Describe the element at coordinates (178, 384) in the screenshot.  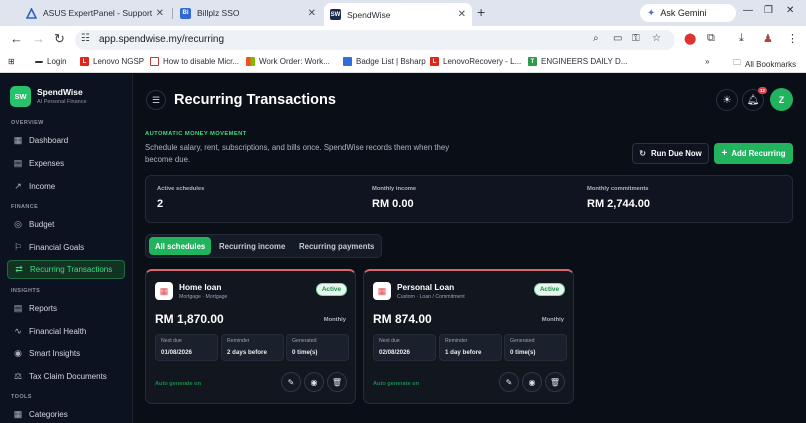
I see `auto-generate-label: Auto generate on` at that location.